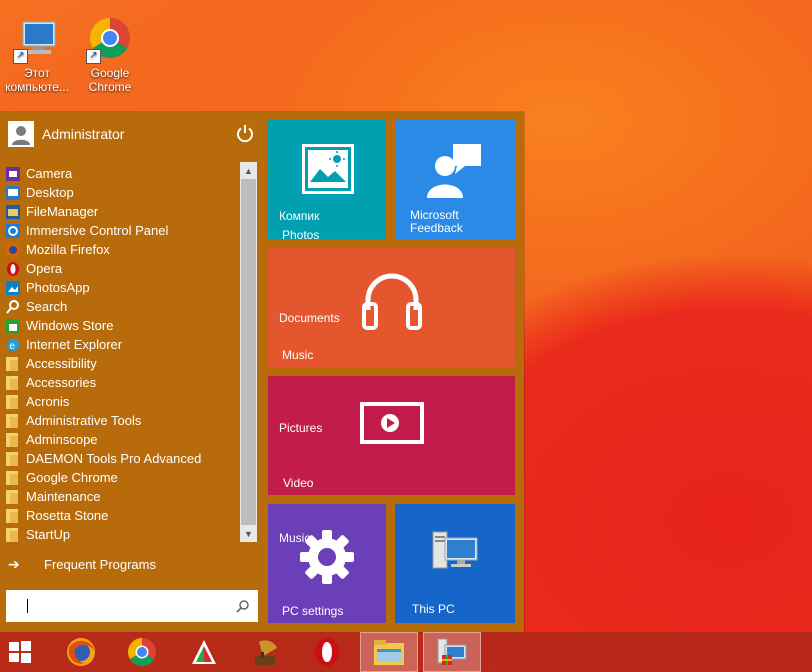 The width and height of the screenshot is (812, 672). I want to click on arrow-right-icon: ➔, so click(14, 564).